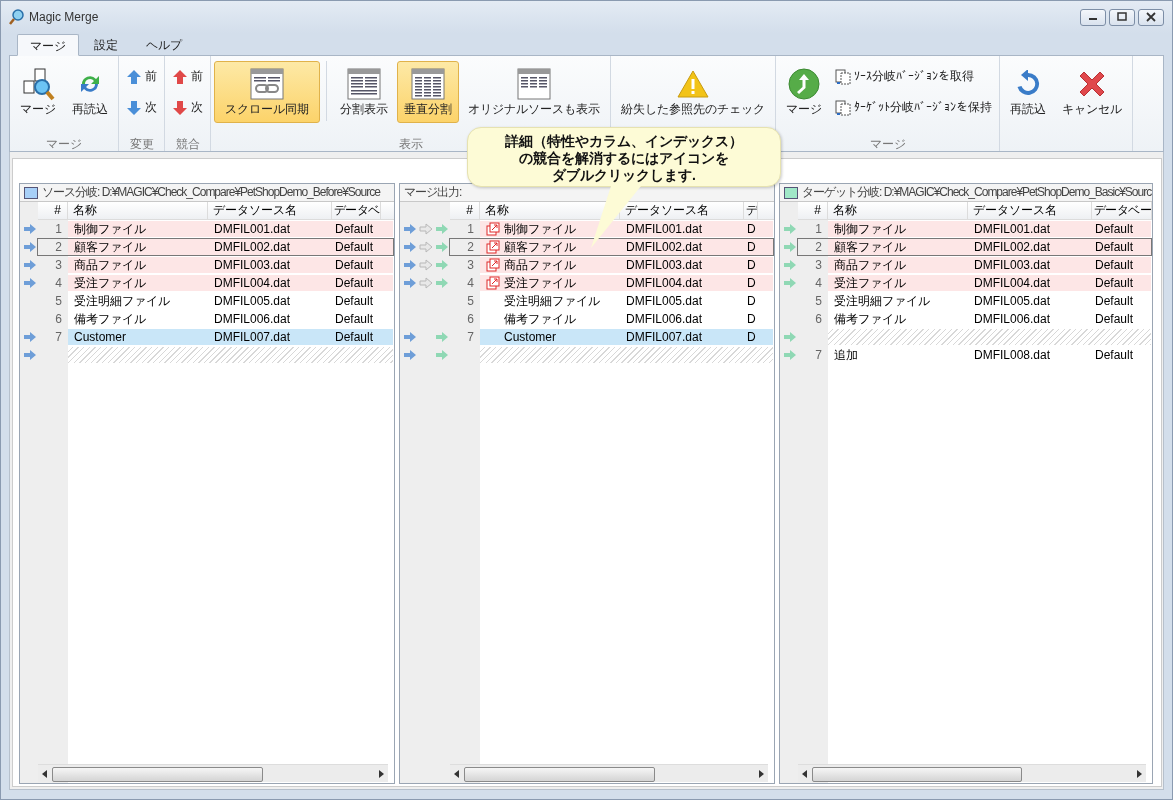 The image size is (1173, 800). Describe the element at coordinates (141, 144) in the screenshot. I see `group-label: 変更` at that location.